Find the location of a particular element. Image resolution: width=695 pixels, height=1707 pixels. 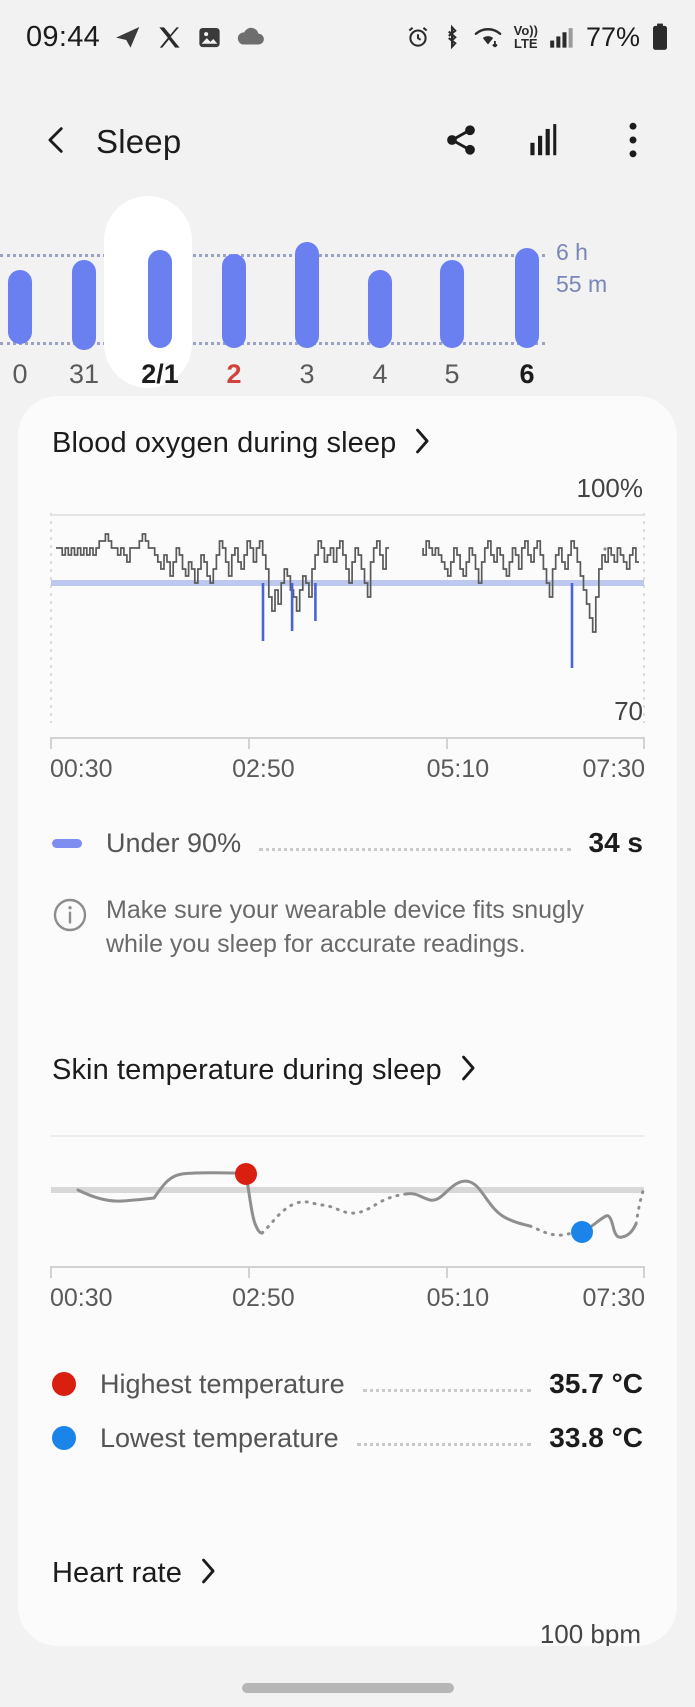

week-day-label: 2 is located at coordinates (233, 374).